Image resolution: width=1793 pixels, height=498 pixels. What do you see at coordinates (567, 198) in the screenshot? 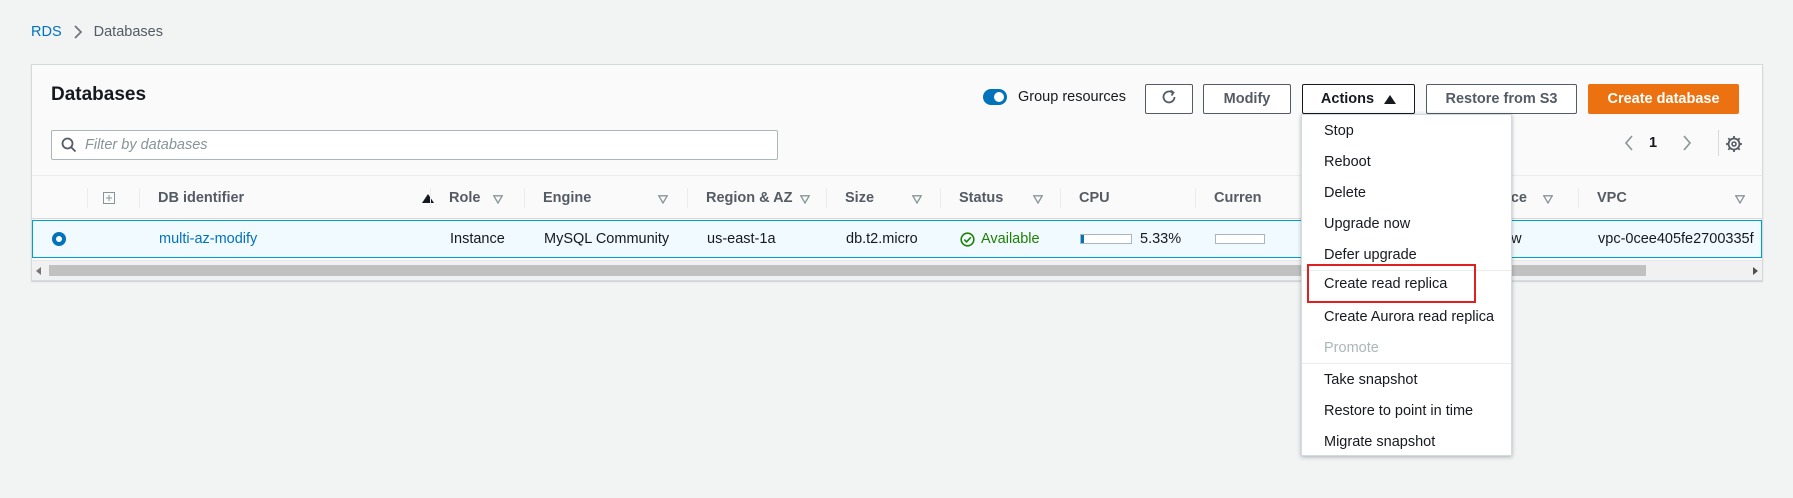
I see `col-engine-label: Engine` at bounding box center [567, 198].